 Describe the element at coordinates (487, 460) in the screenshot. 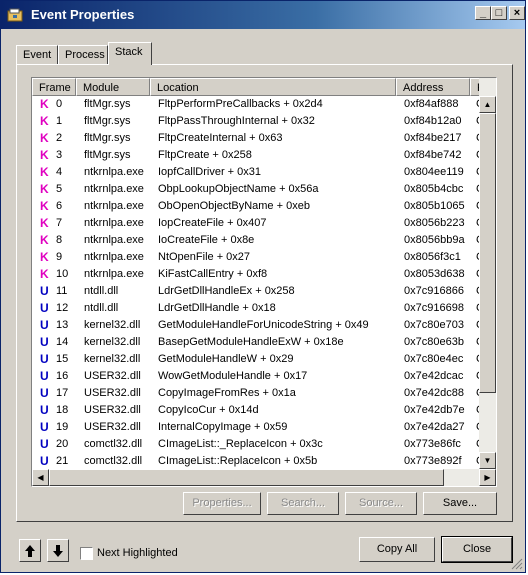

I see `scroll-down-button: ▼` at that location.